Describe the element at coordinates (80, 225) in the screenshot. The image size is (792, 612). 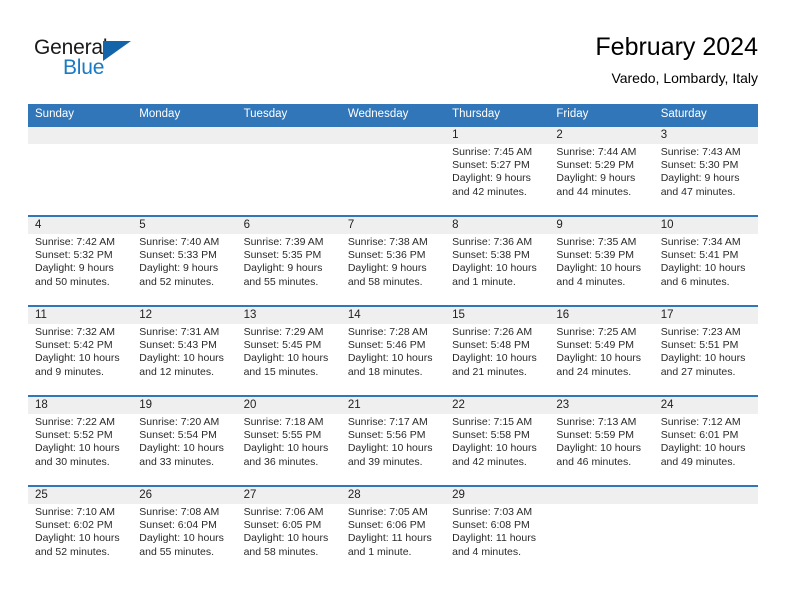
I see `day-number: 4` at that location.